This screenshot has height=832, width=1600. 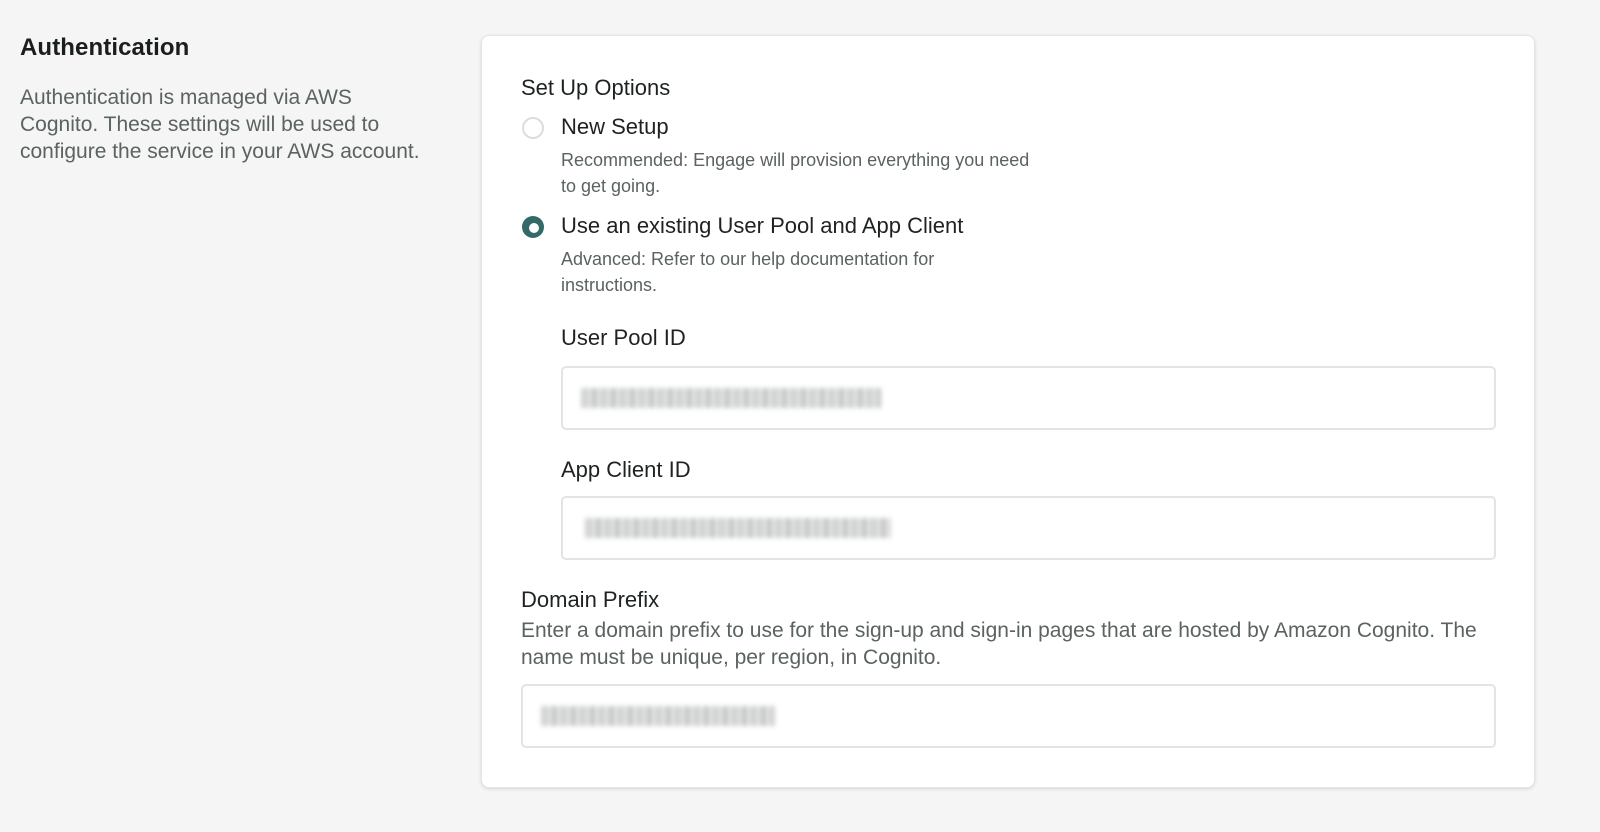 What do you see at coordinates (626, 469) in the screenshot?
I see `app-client-id-label: App Client ID` at bounding box center [626, 469].